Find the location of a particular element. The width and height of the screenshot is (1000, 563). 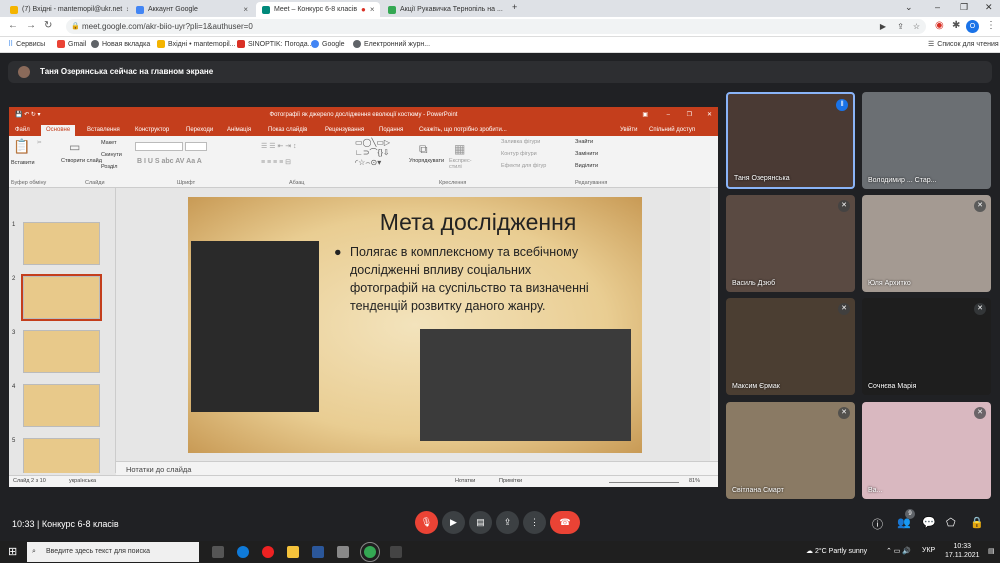

gmail-icon is located at coordinates (61, 44).